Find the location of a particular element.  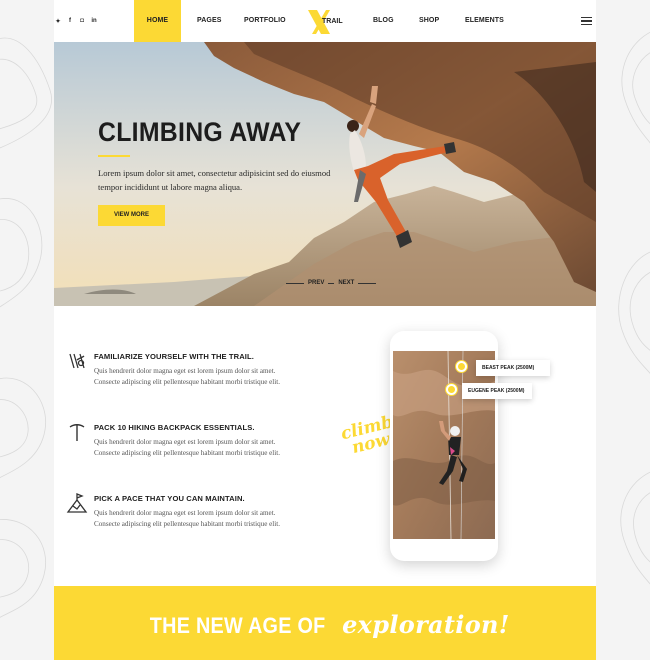

slider-pager: PREV NEXT is located at coordinates (331, 283).